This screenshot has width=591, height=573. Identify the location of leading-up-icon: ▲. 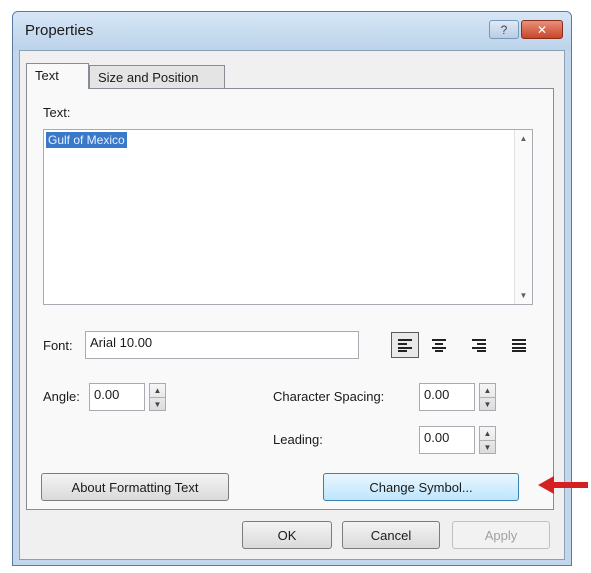
(487, 433).